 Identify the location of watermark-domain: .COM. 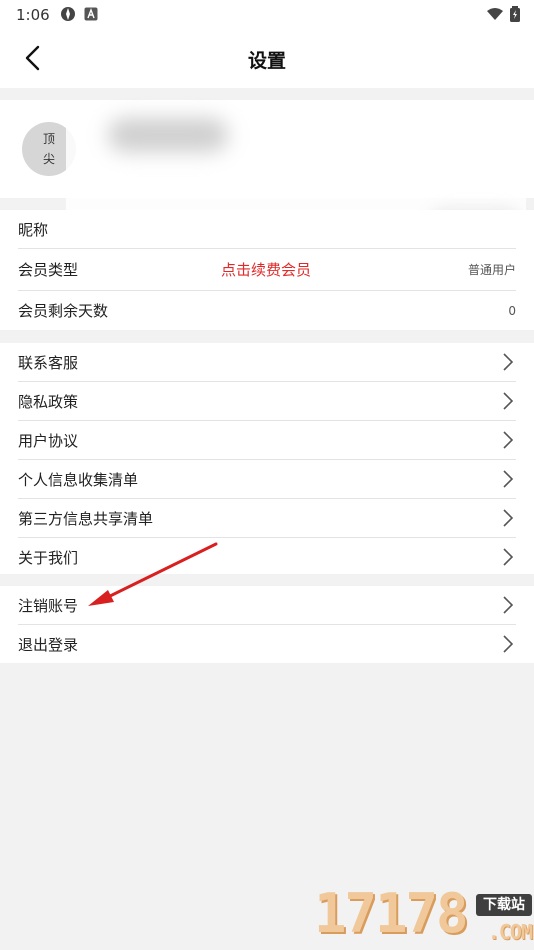
(510, 932).